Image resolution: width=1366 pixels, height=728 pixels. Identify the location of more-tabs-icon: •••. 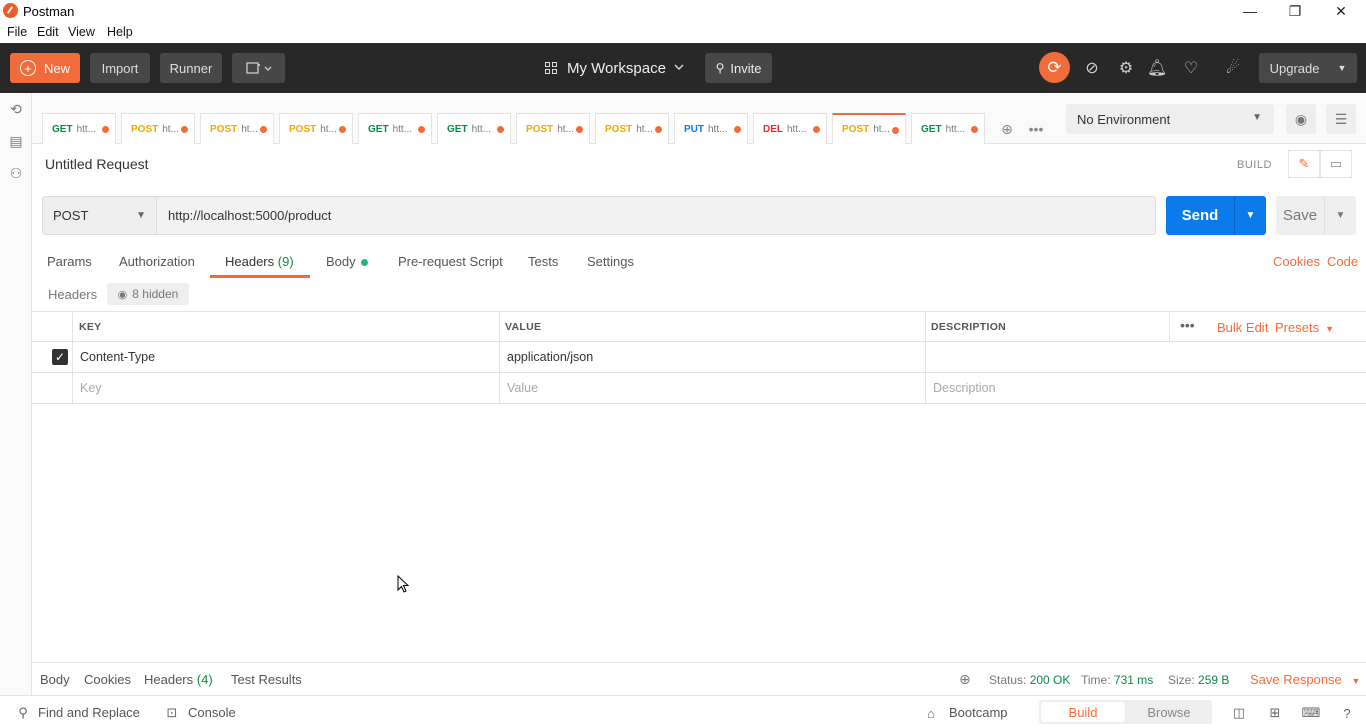
(1036, 129).